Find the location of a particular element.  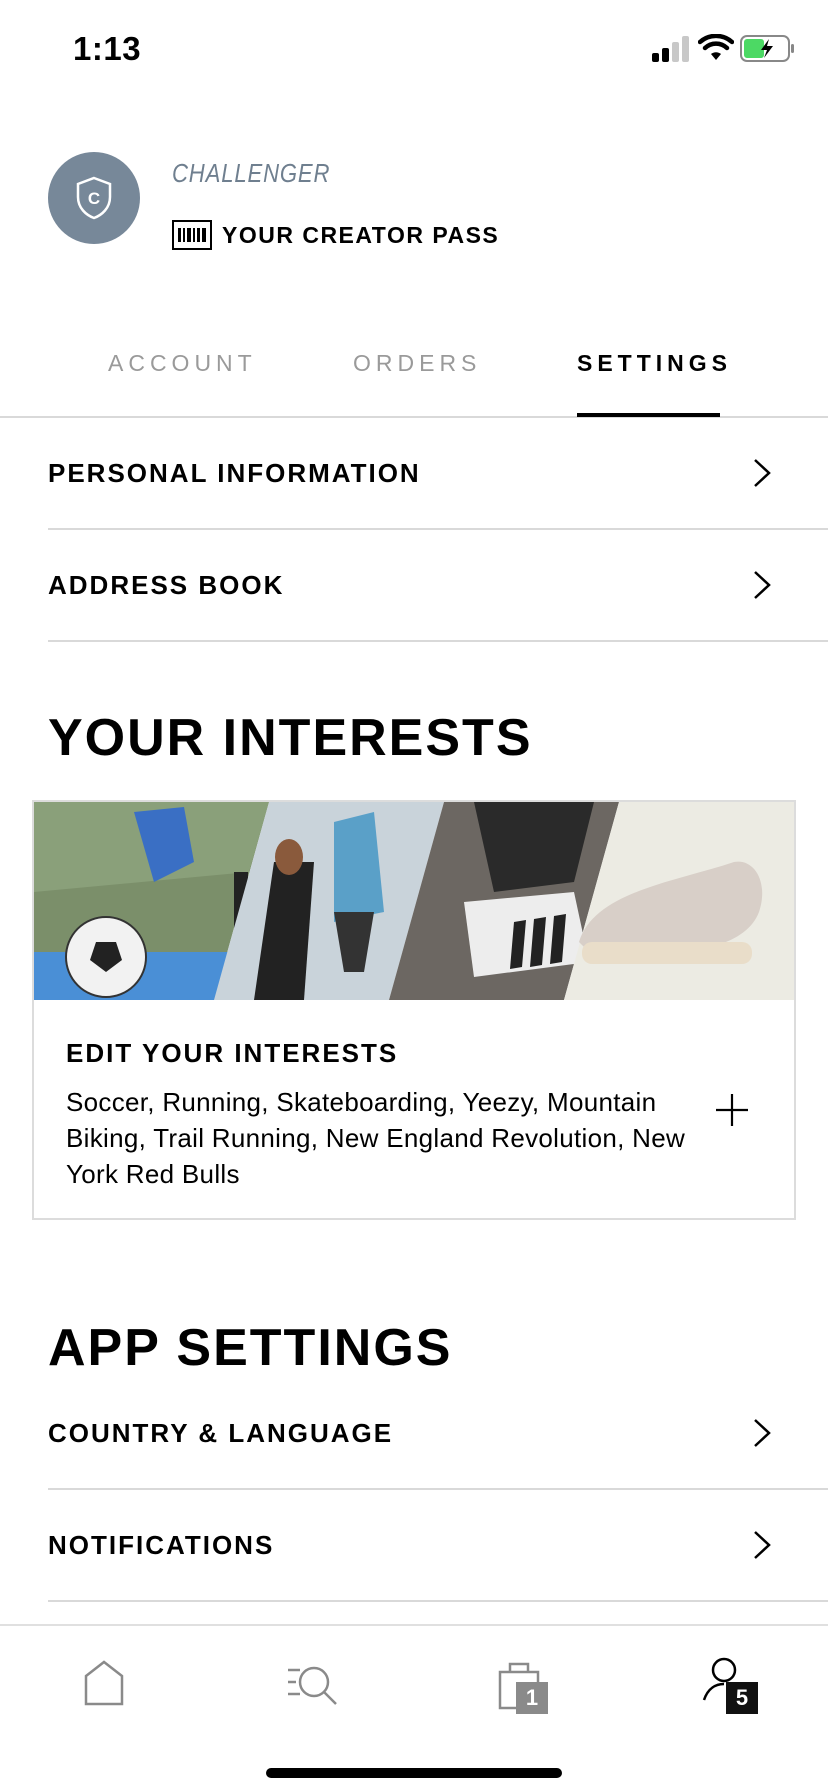

tab-bar: ACCOUNT ORDERS SETTINGS is located at coordinates (414, 379).